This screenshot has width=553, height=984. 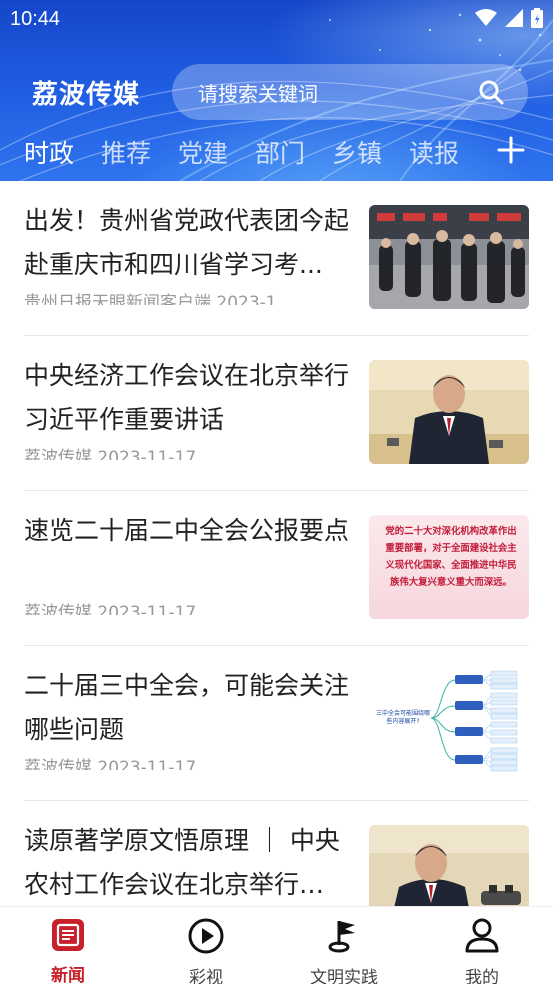 What do you see at coordinates (186, 707) in the screenshot?
I see `news-title: 二十届三中全会，可能会关注哪些问题` at bounding box center [186, 707].